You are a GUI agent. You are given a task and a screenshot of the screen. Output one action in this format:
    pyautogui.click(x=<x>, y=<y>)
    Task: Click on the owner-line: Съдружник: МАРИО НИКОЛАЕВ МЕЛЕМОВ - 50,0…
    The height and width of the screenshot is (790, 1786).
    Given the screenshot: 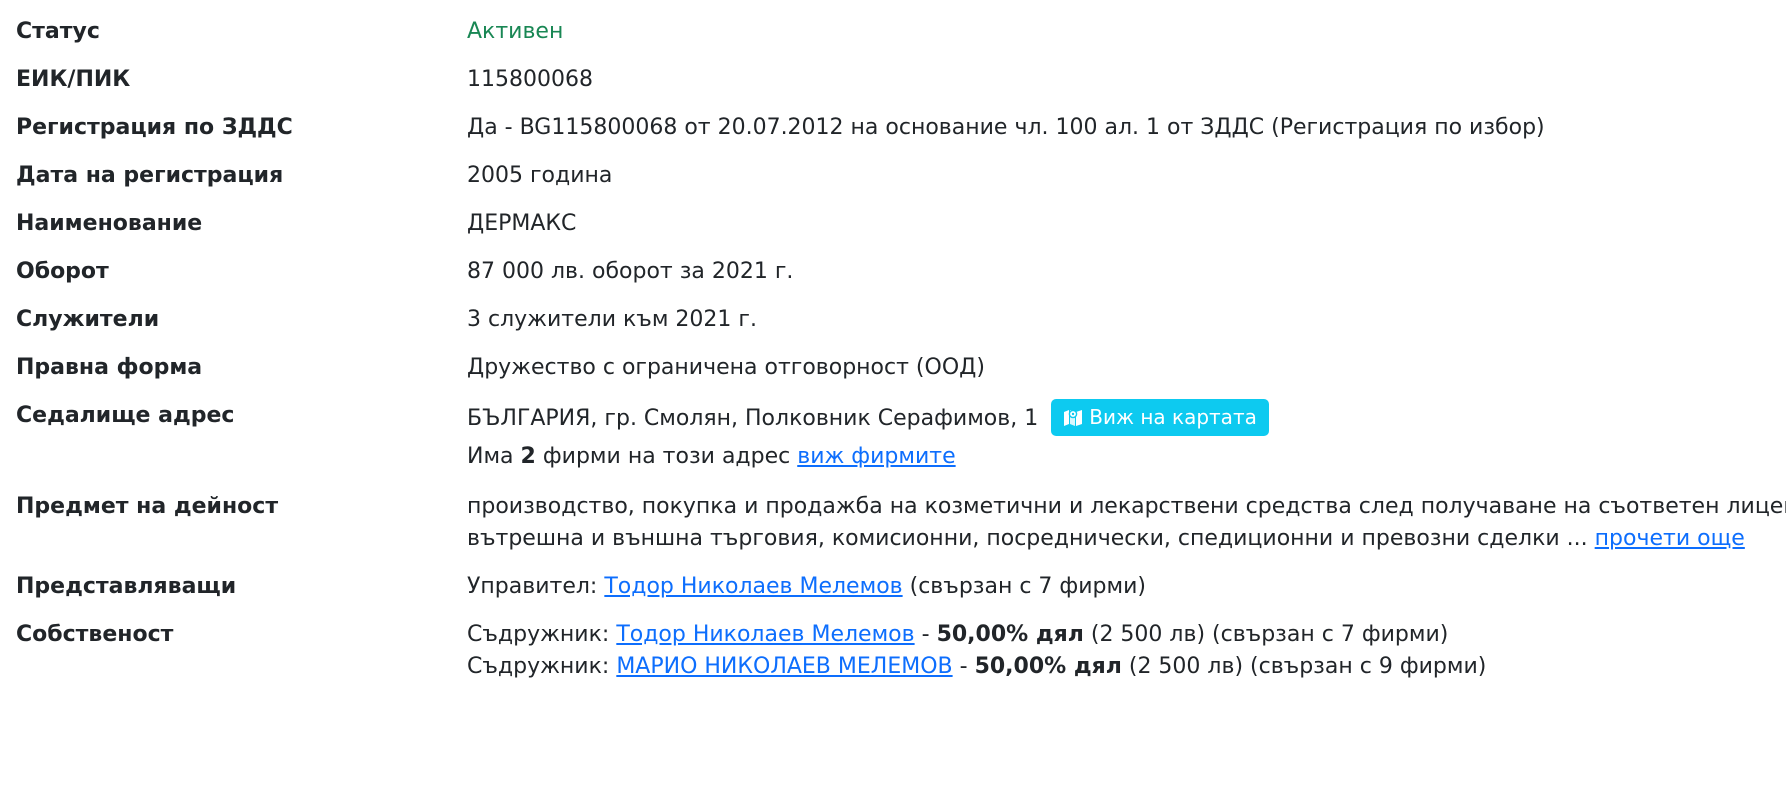 What is the action you would take?
    pyautogui.click(x=1126, y=667)
    